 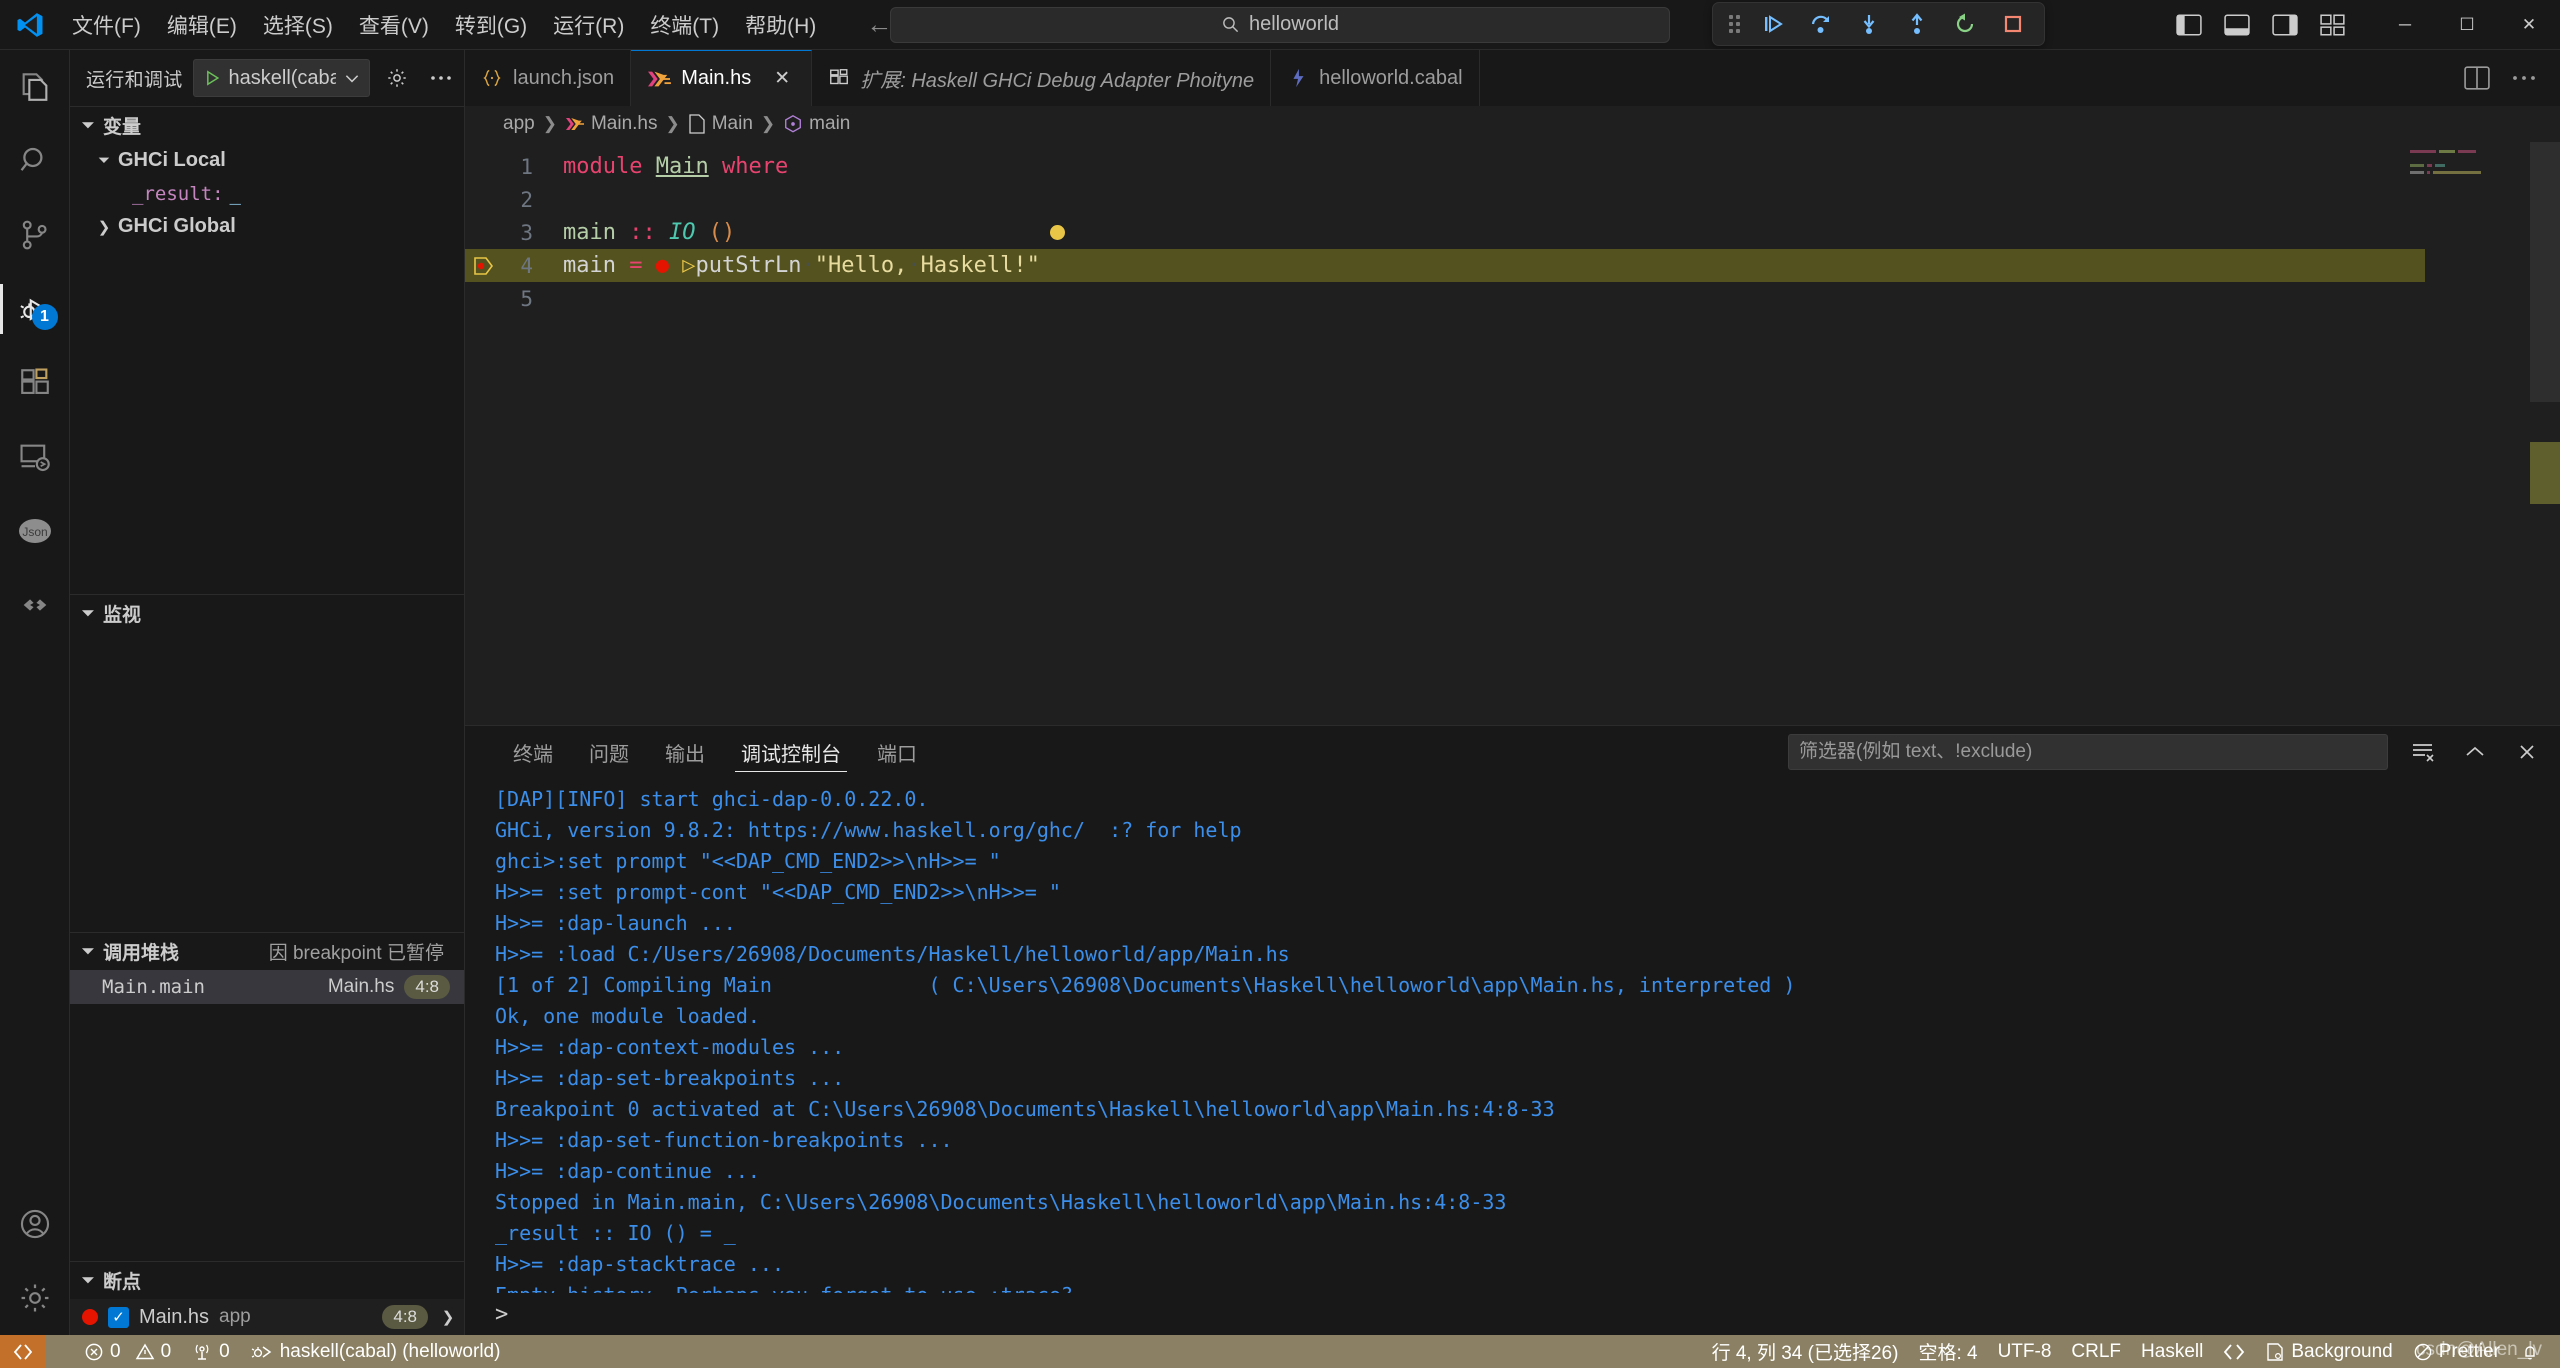 What do you see at coordinates (1512, 1314) in the screenshot?
I see `debug-console-input-row: >` at bounding box center [1512, 1314].